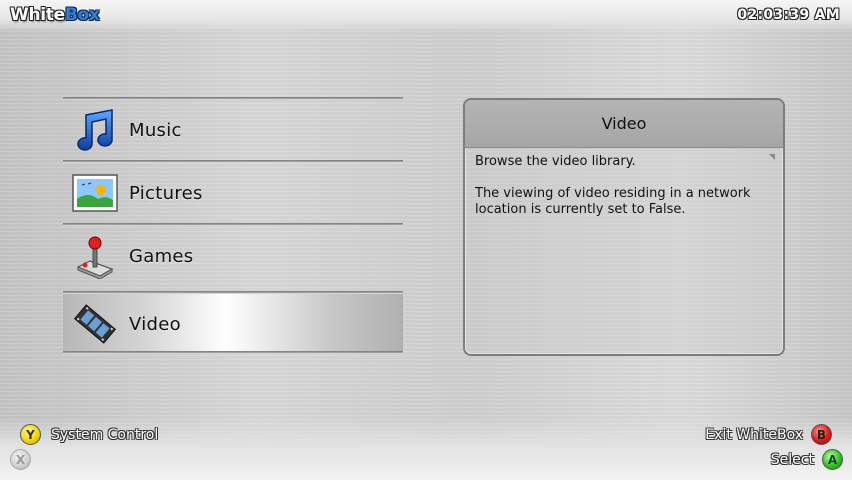 This screenshot has width=852, height=480. Describe the element at coordinates (788, 15) in the screenshot. I see `clock: 02:03:39 AM` at that location.